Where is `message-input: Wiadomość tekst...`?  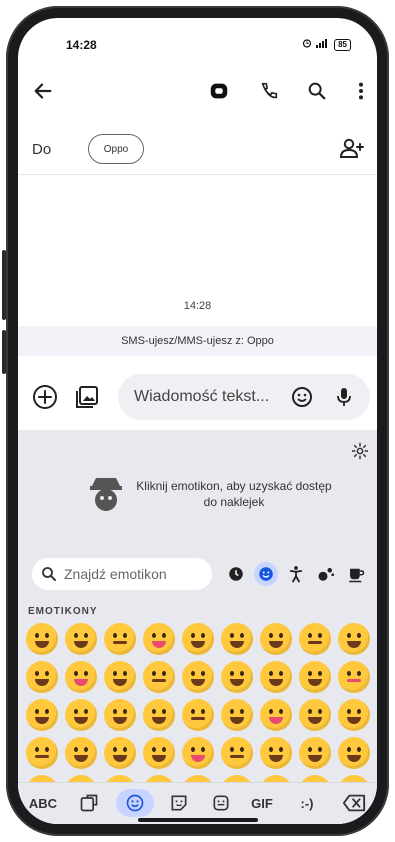 message-input: Wiadomość tekst... is located at coordinates (244, 397).